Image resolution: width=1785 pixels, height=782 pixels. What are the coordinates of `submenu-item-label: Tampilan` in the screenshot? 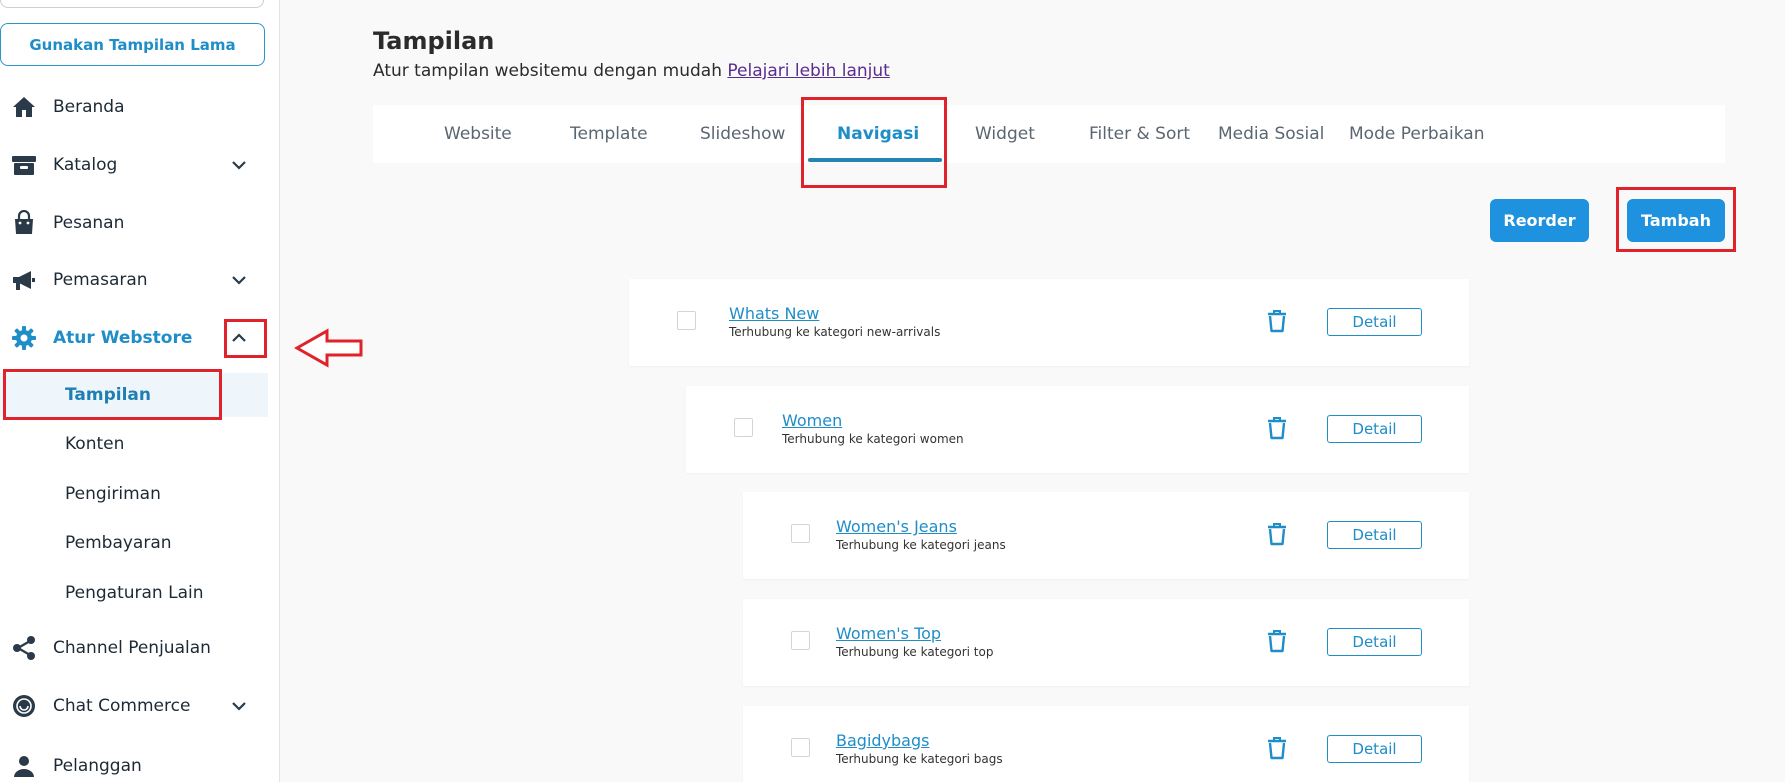 It's located at (108, 395).